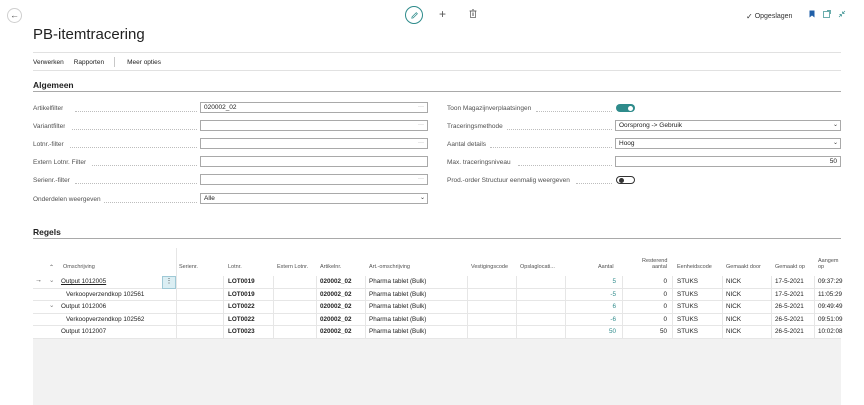 The width and height of the screenshot is (864, 405). What do you see at coordinates (830, 294) in the screenshot?
I see `cell-aangemaakt-op: 11:05:29` at bounding box center [830, 294].